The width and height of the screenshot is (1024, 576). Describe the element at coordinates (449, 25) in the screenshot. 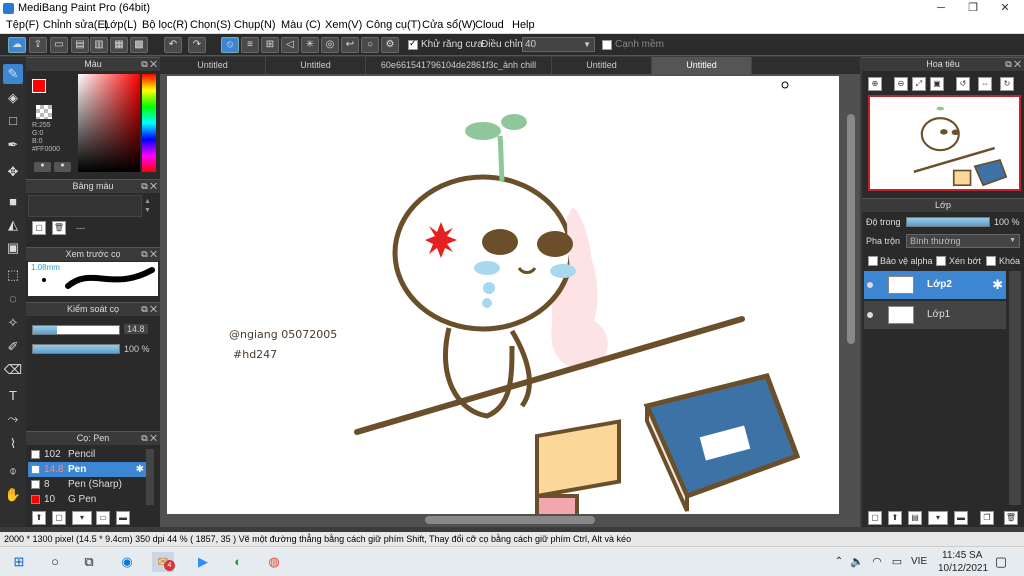

I see `menu-window: Cửa sổ(W)` at that location.